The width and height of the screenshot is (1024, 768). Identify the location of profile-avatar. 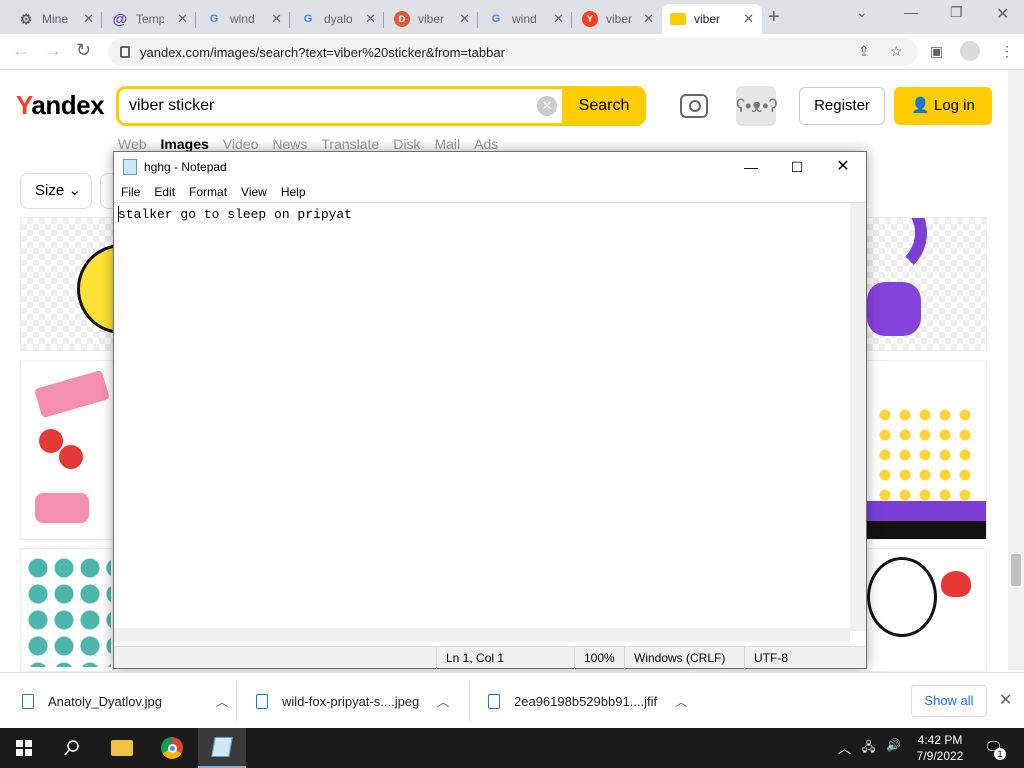
(970, 51).